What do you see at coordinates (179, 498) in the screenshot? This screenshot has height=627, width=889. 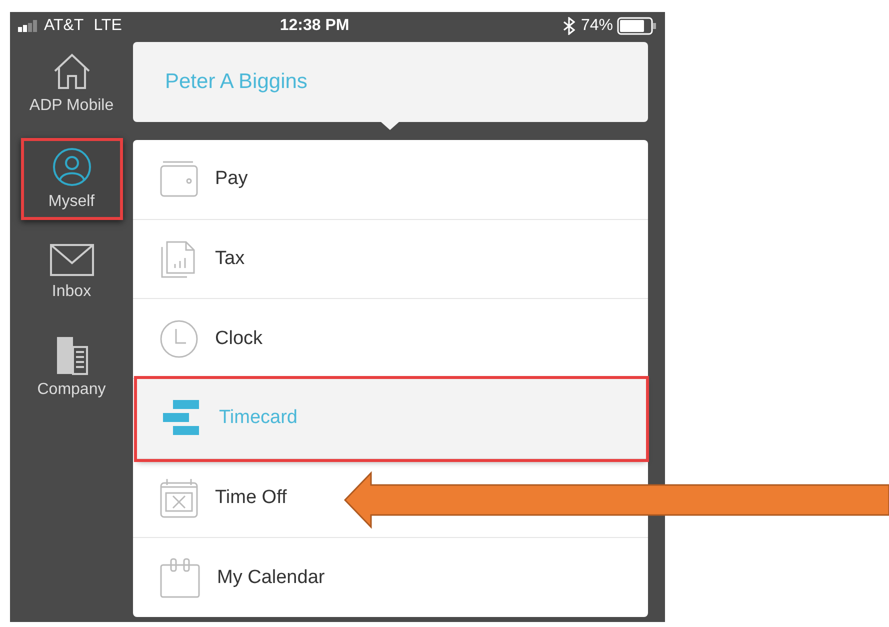 I see `calendar-x-icon` at bounding box center [179, 498].